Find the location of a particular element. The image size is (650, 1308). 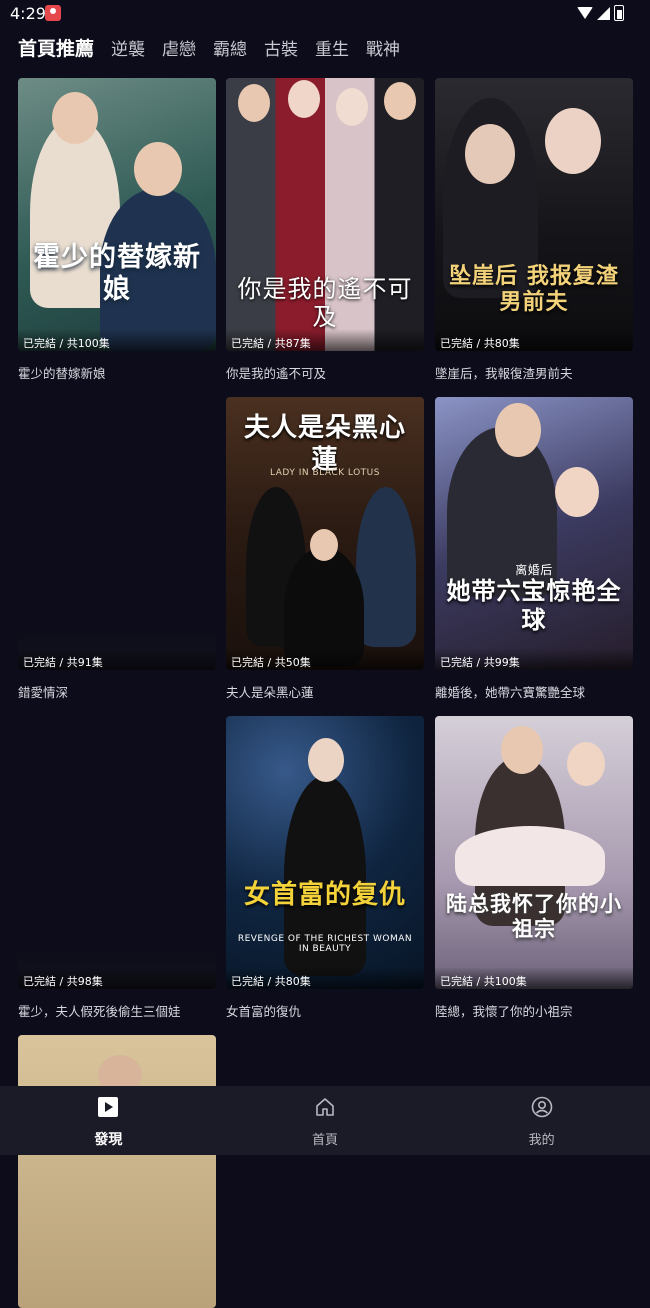

drama-card: 已完結 / 共98集 霍少，夫人假死後偷生三個娃 is located at coordinates (117, 868).